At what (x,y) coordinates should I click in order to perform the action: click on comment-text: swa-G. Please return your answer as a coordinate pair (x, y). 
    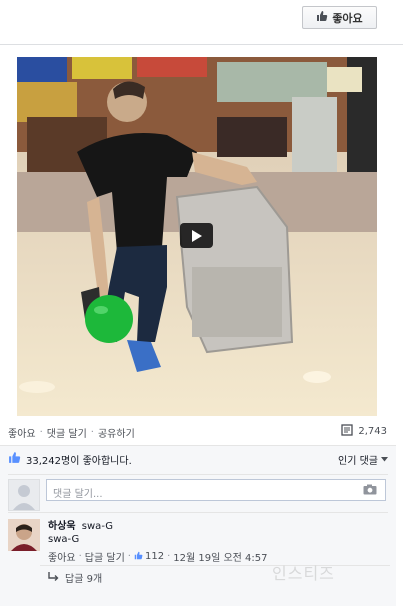
    Looking at the image, I should click on (64, 539).